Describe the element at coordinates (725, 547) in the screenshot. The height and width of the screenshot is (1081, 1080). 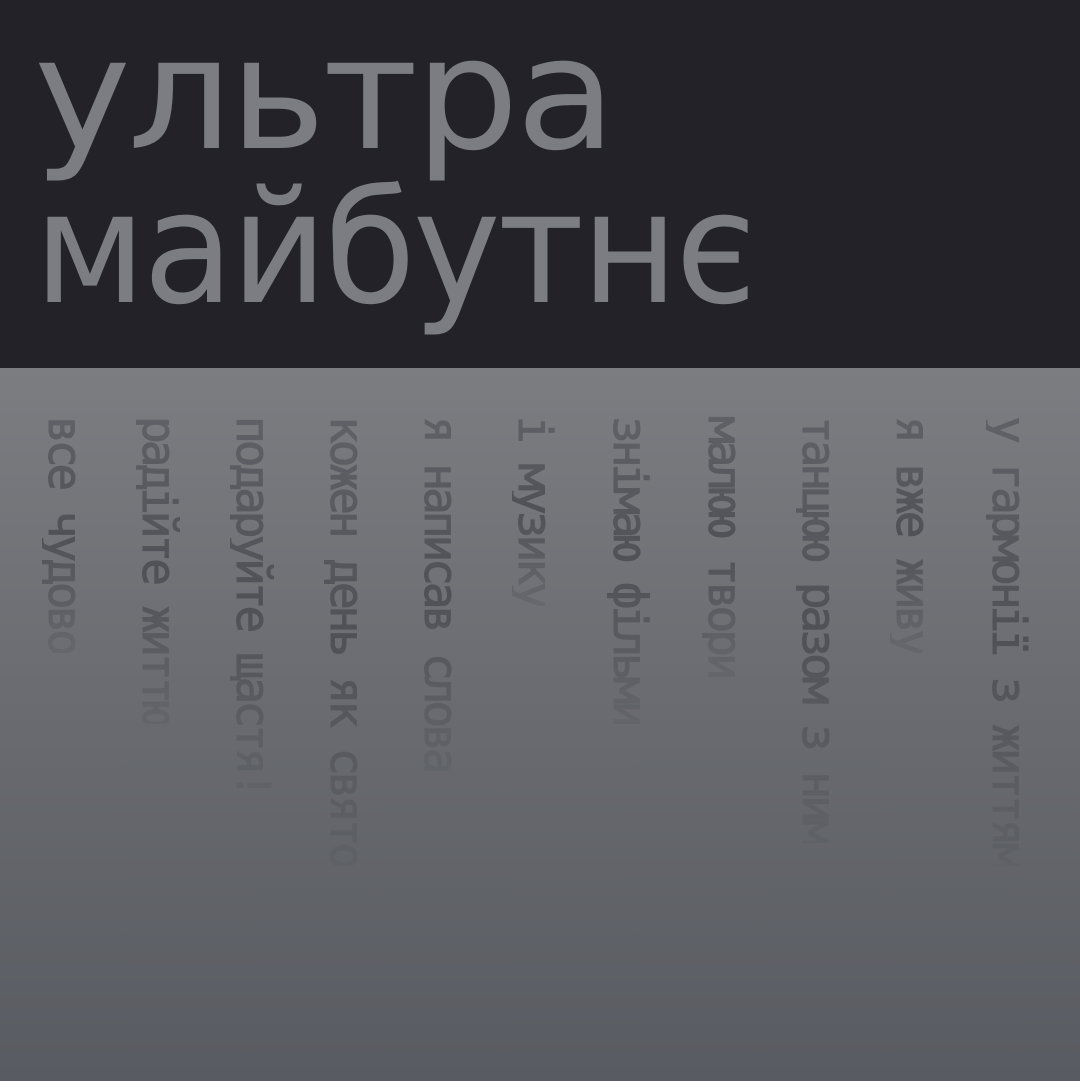
I see `verse-column-4: малюю твори` at that location.